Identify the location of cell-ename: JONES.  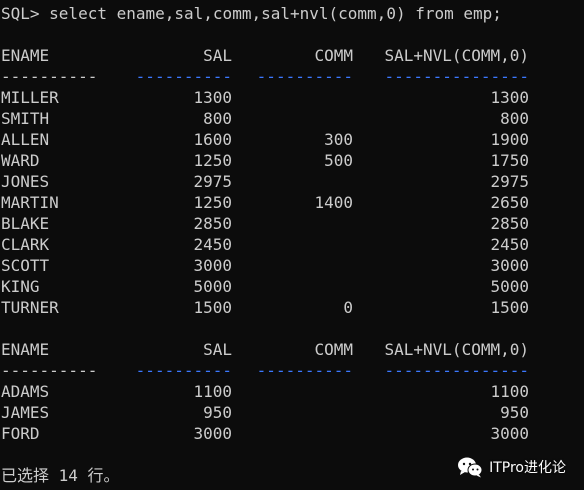
(25, 181).